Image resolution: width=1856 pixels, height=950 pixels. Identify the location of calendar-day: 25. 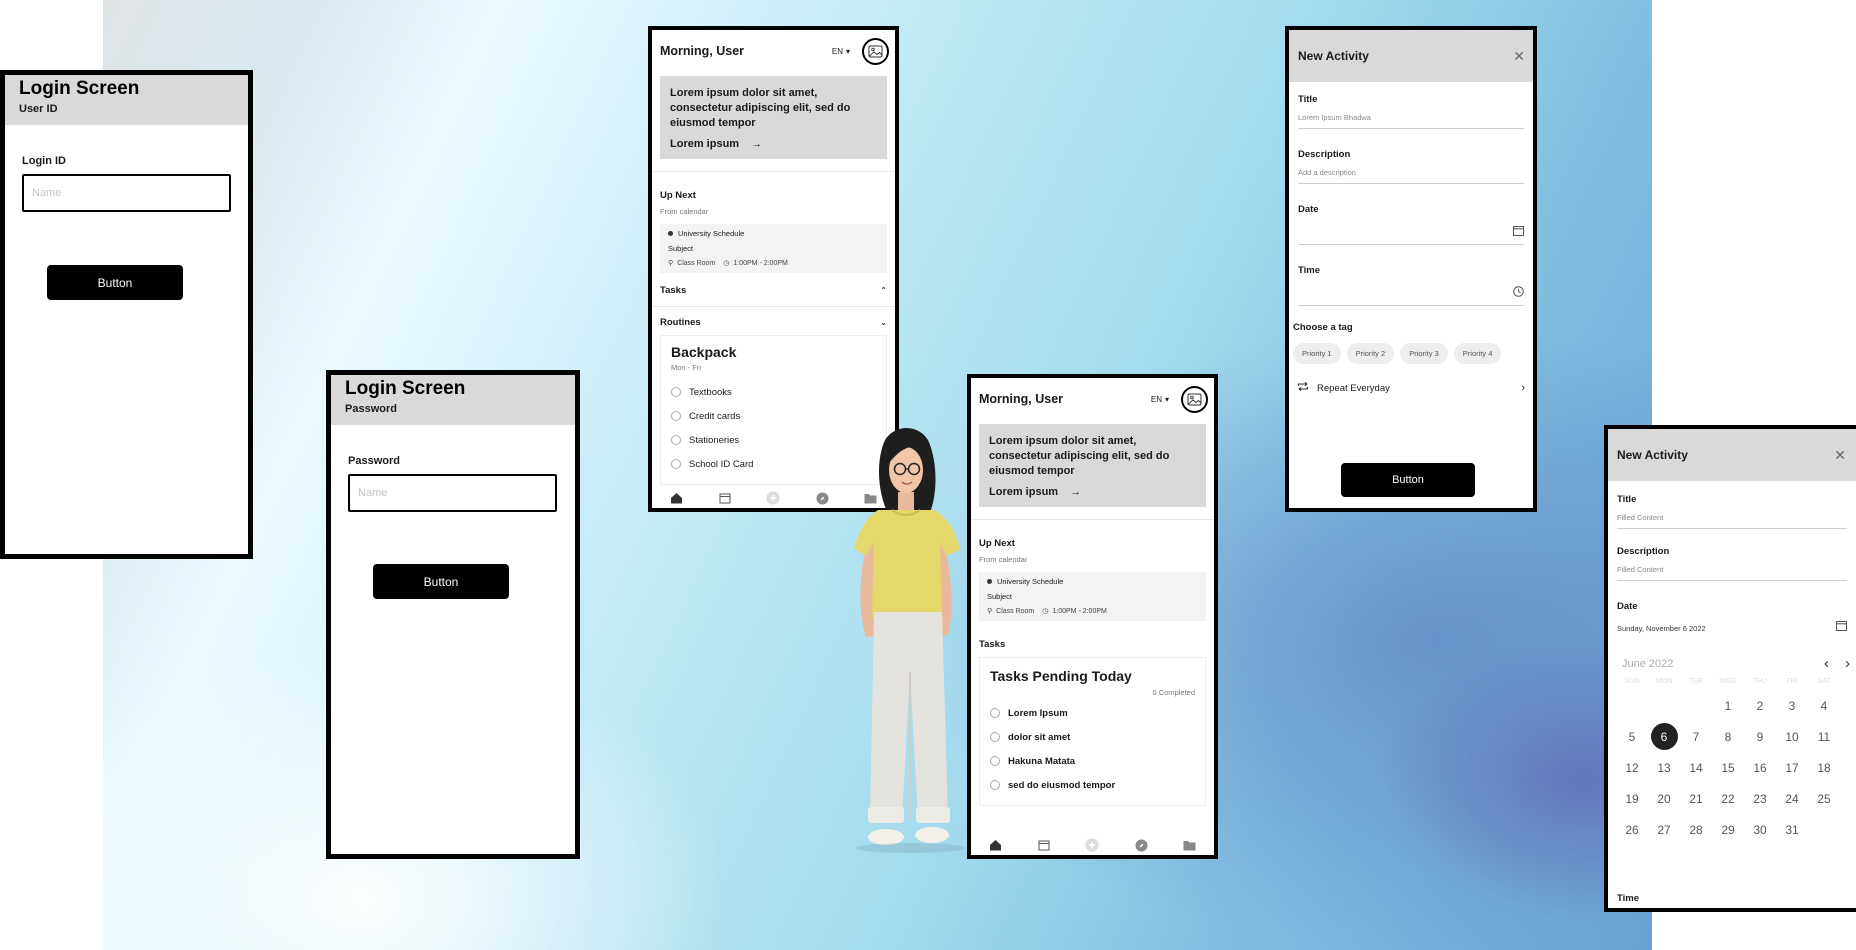
(1824, 798).